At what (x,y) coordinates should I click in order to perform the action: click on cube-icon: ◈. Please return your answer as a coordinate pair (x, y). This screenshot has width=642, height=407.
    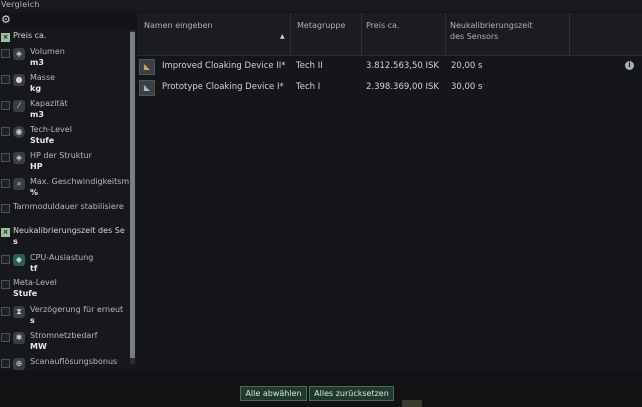
    Looking at the image, I should click on (19, 54).